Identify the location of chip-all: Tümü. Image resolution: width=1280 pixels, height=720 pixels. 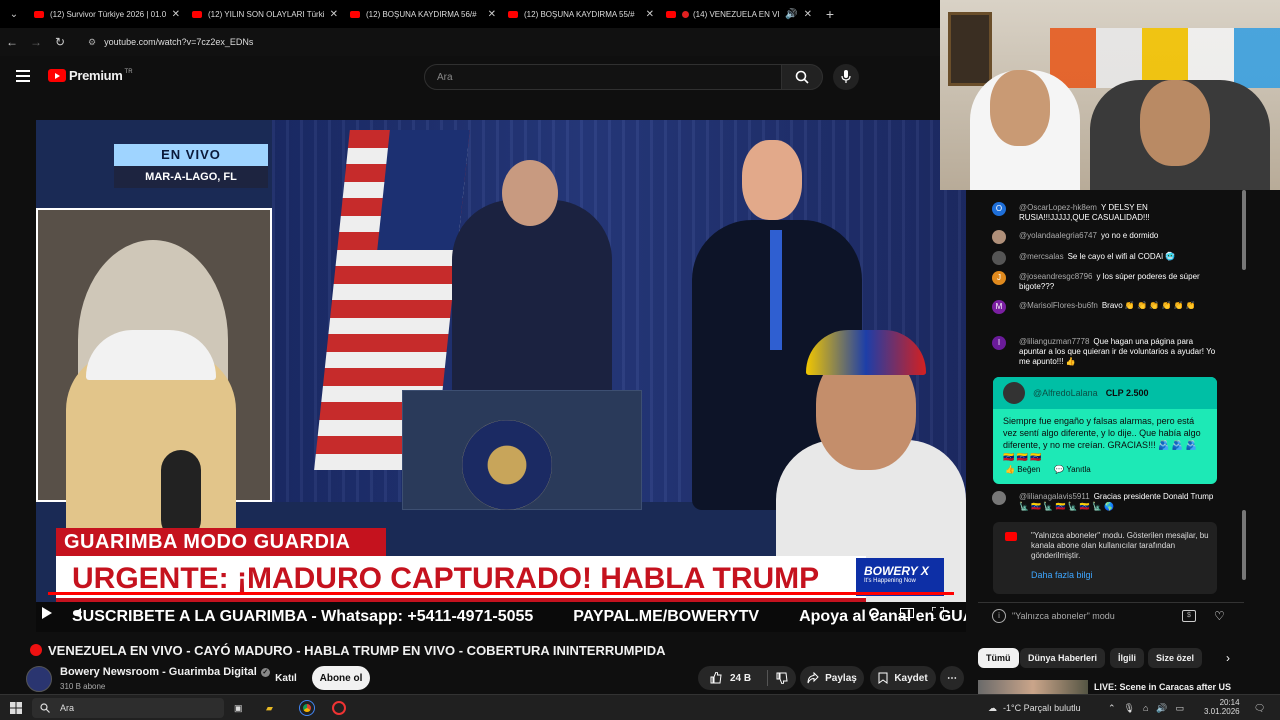
(998, 658).